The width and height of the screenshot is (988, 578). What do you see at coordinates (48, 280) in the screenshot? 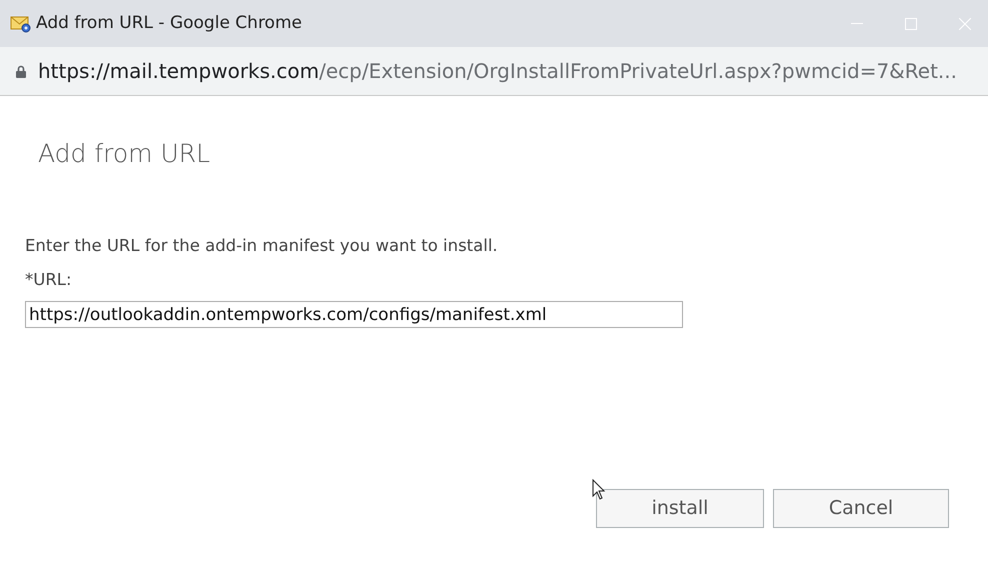
I see `field-label: *URL:` at bounding box center [48, 280].